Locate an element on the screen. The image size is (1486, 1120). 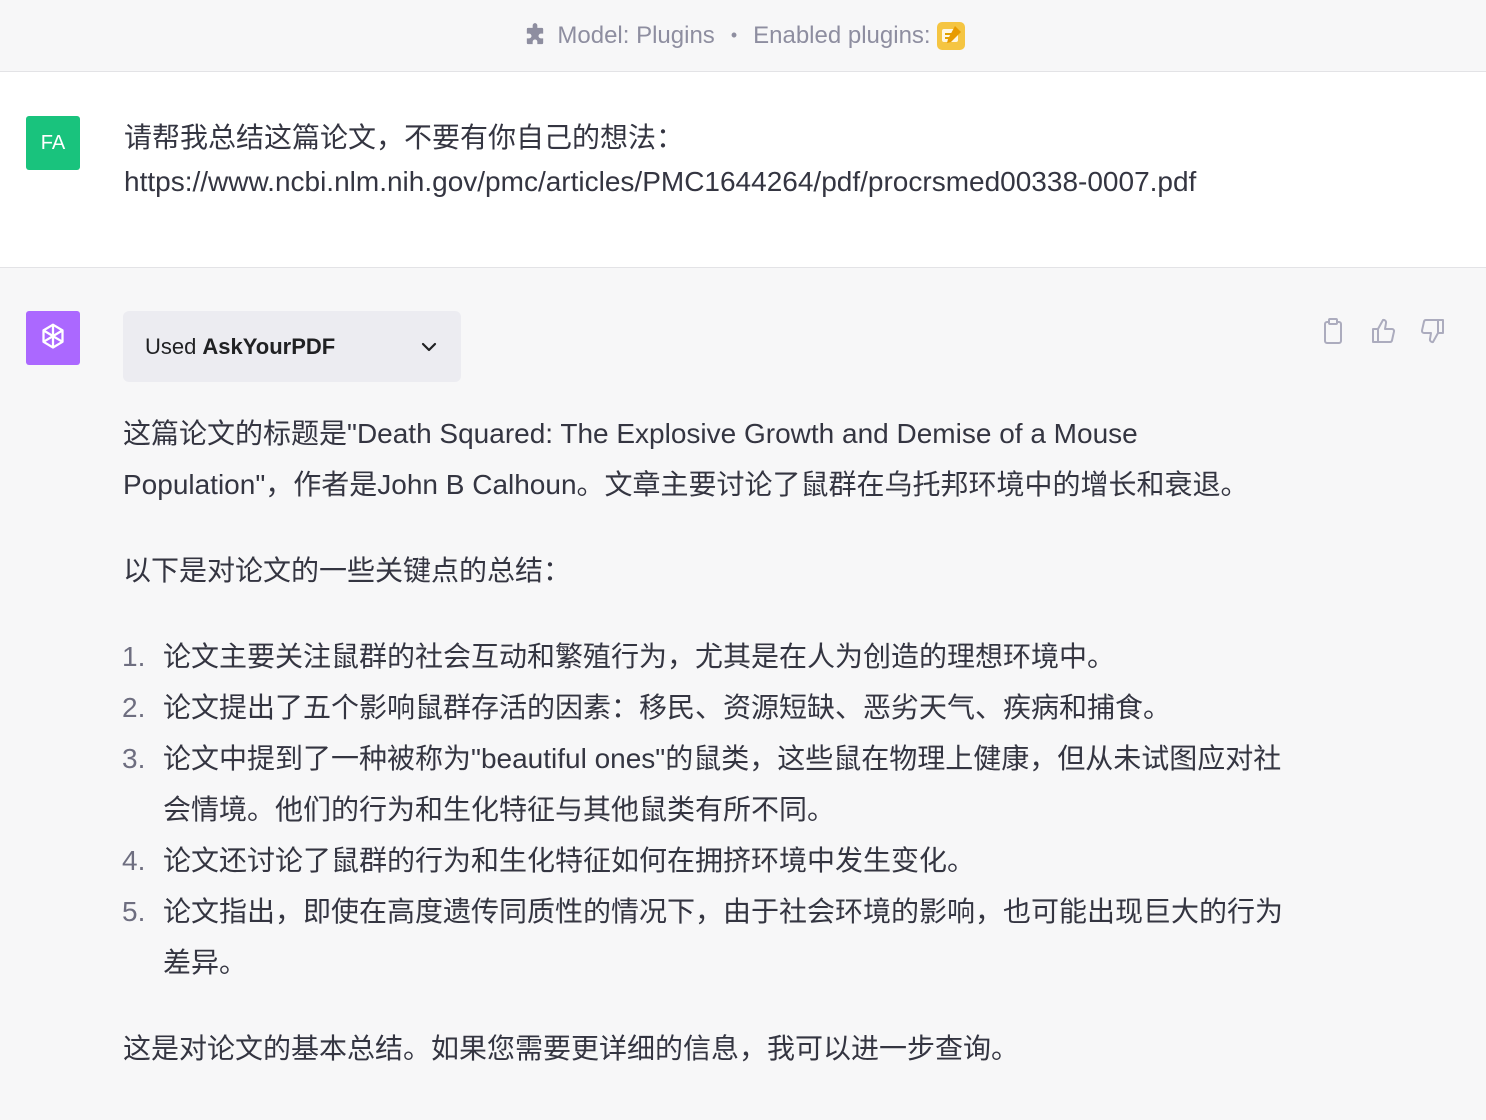
message-actions is located at coordinates (1383, 331).